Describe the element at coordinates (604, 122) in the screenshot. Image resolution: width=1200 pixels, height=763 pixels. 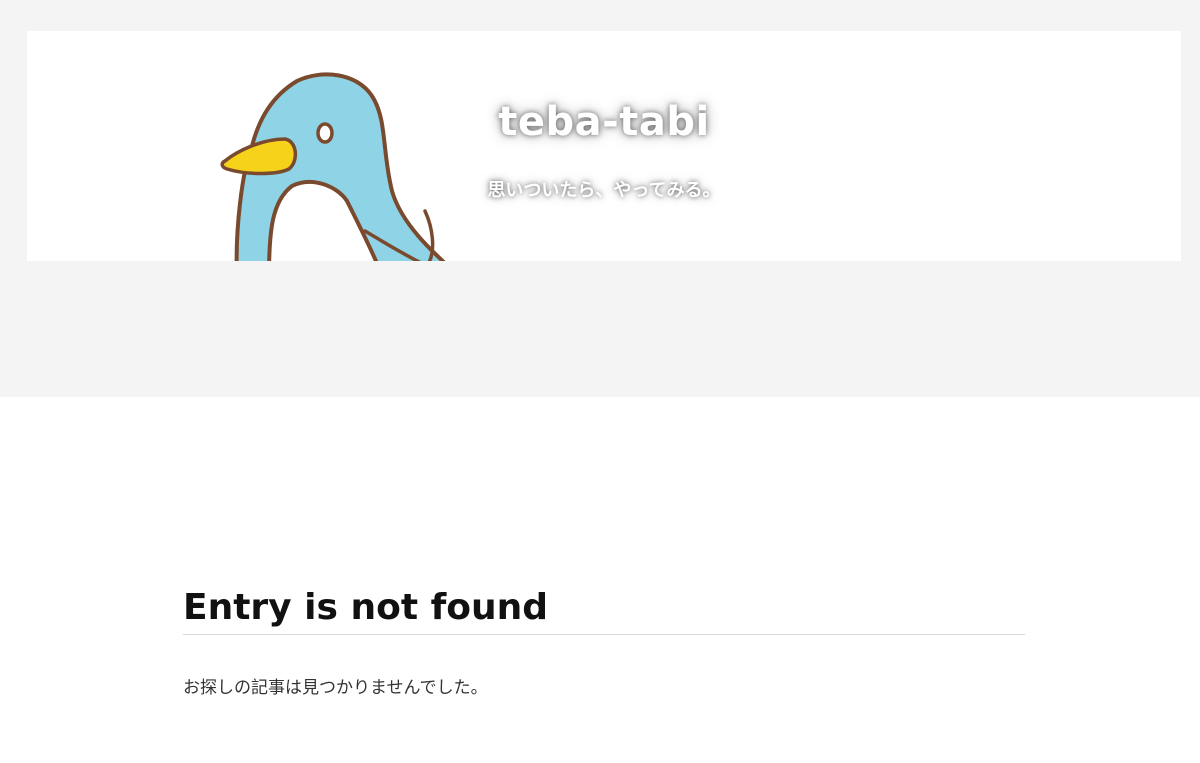
I see `site-title: teba-tabi` at that location.